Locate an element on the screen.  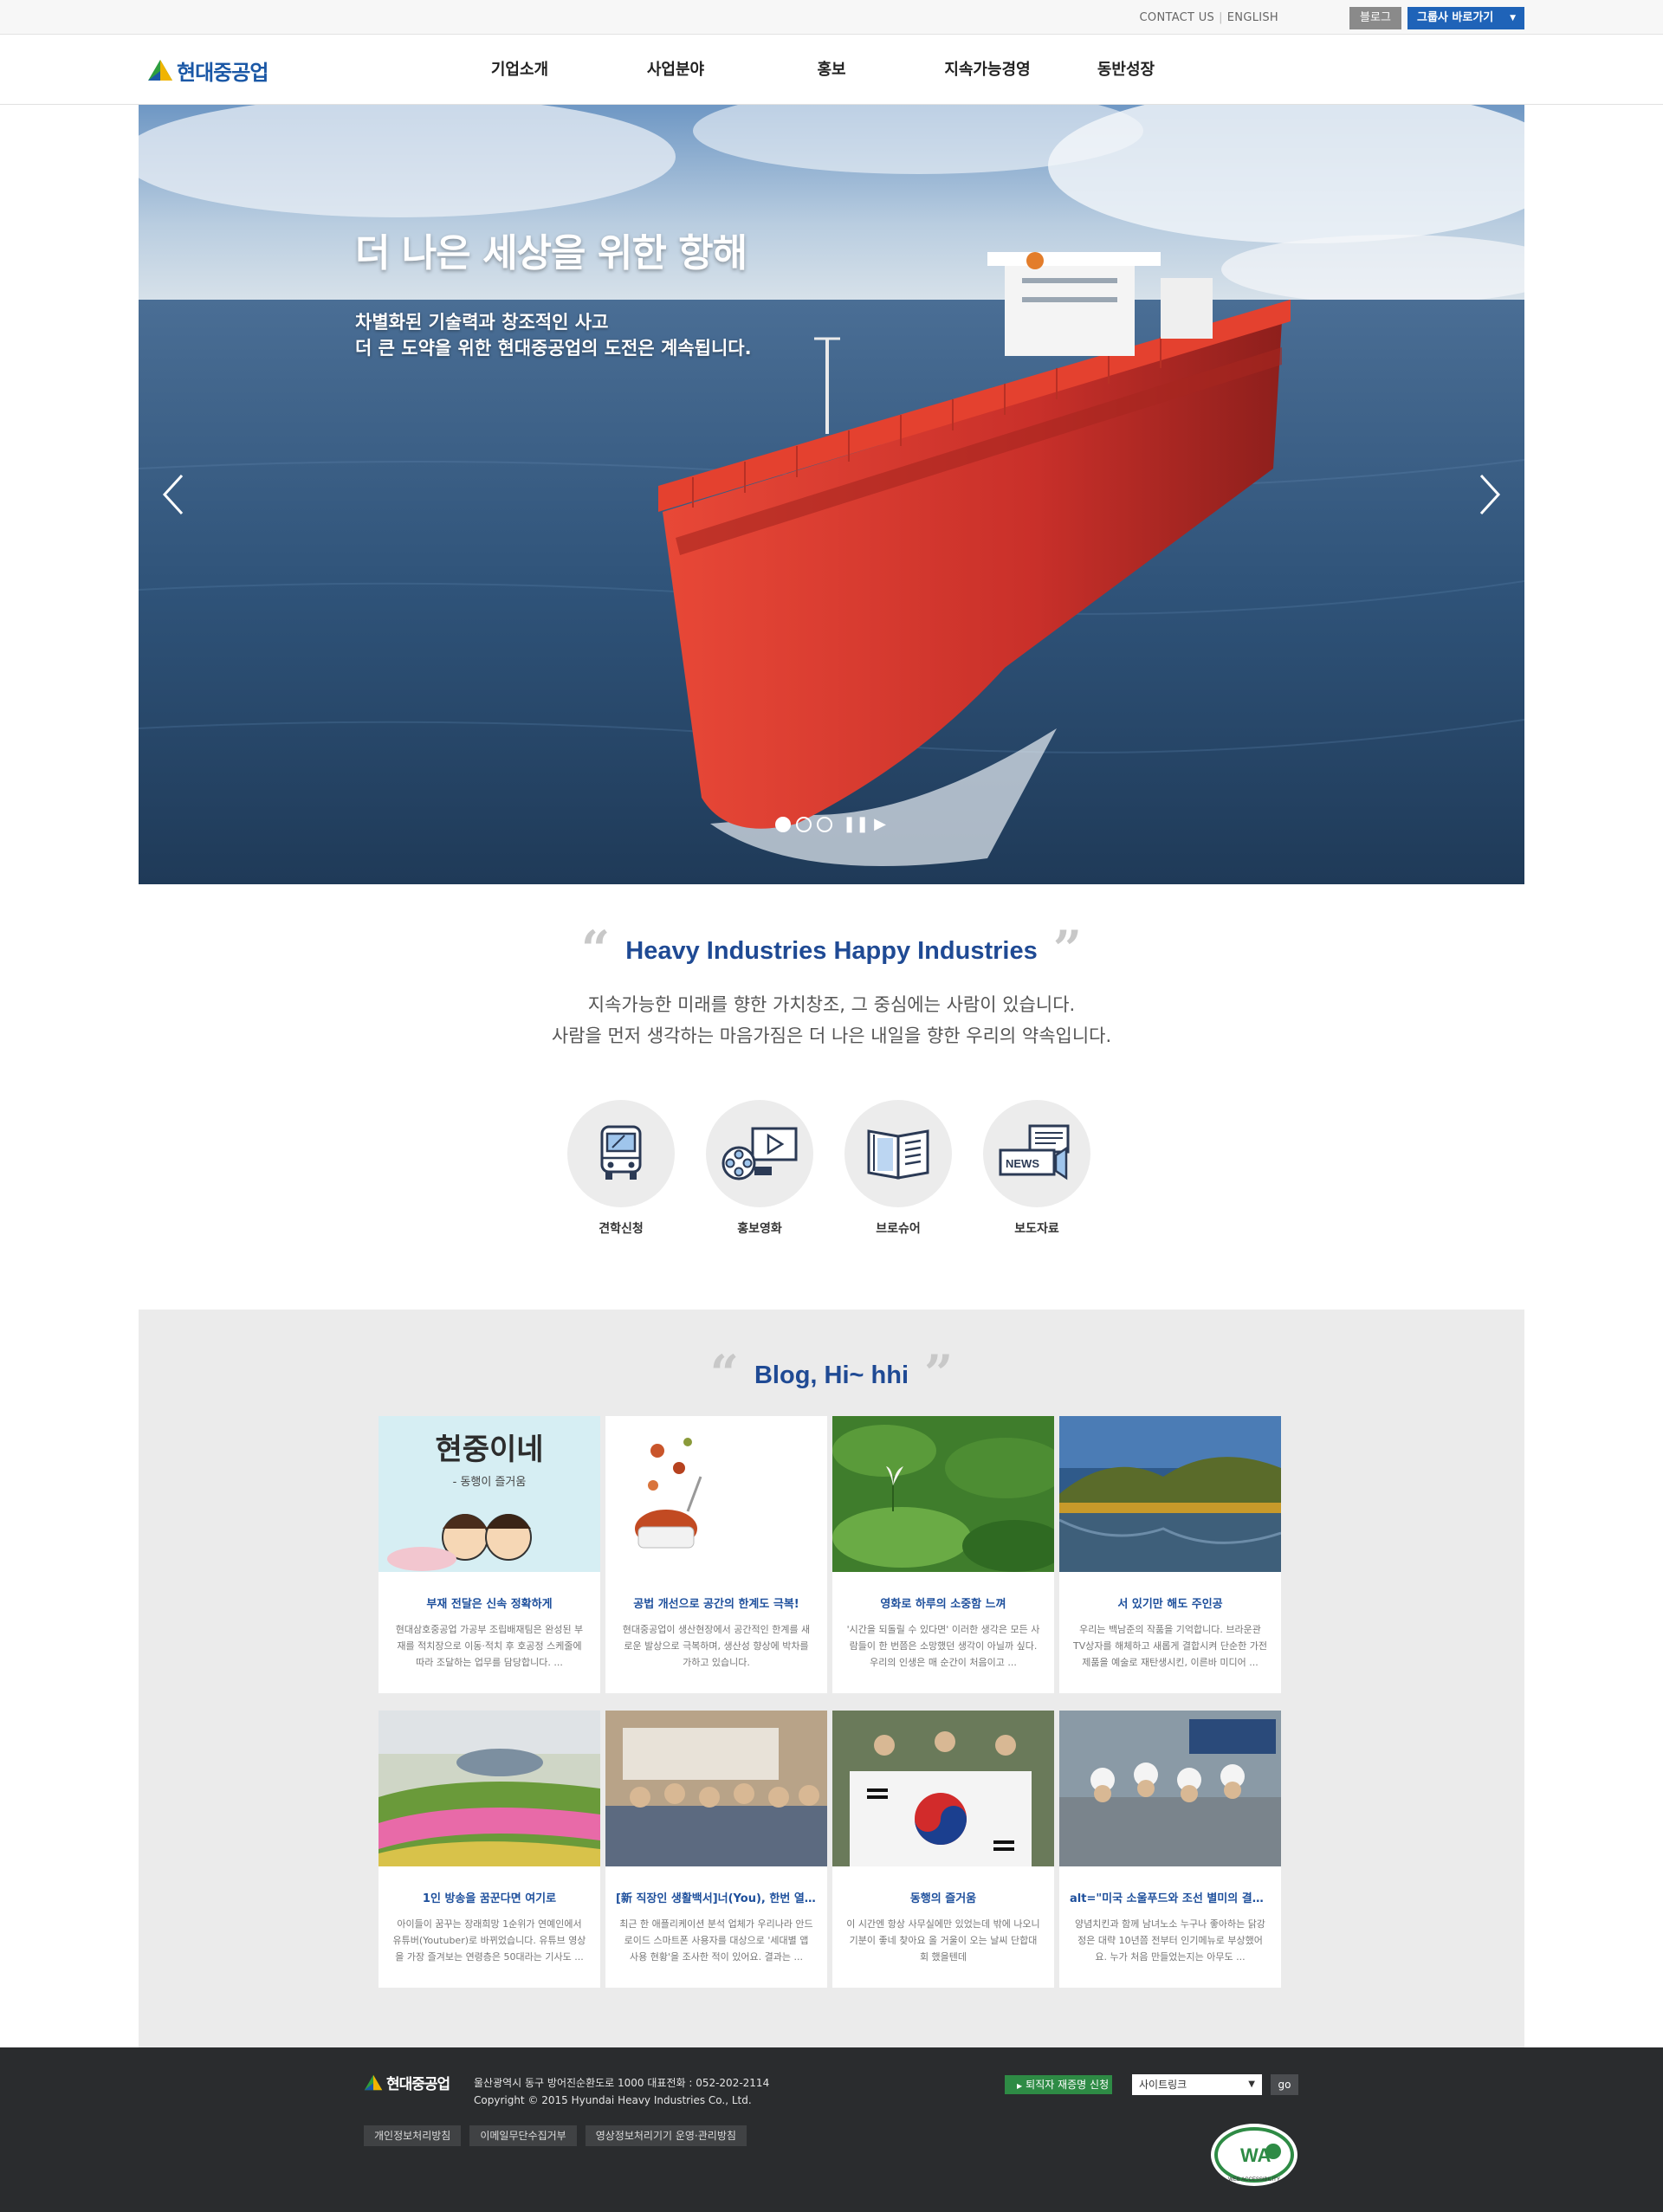
lake-image is located at coordinates (1170, 1494).